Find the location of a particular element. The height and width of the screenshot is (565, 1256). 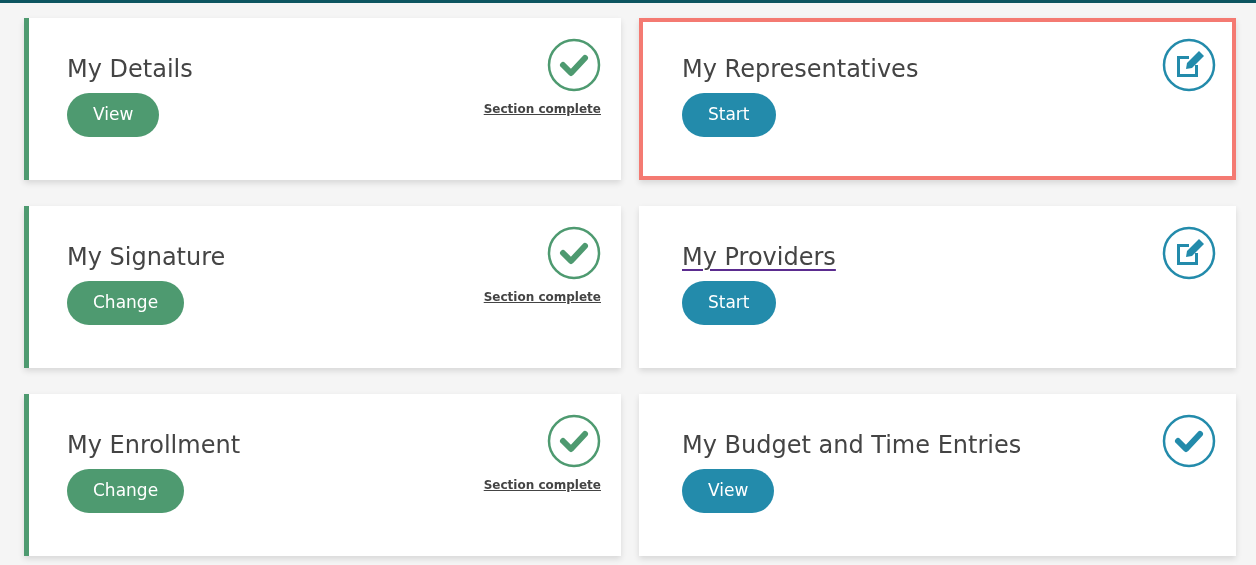

section-title: My Budget and Time Entries is located at coordinates (852, 445).